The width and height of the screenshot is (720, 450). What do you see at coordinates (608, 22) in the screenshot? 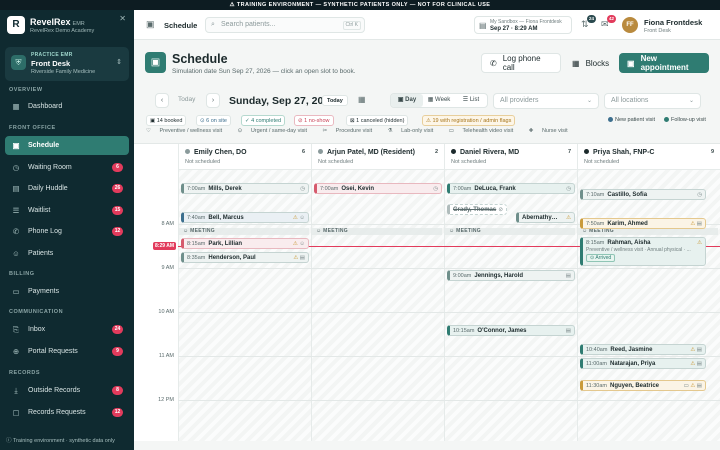
I see `messages-button: ✉ 42` at bounding box center [608, 22].